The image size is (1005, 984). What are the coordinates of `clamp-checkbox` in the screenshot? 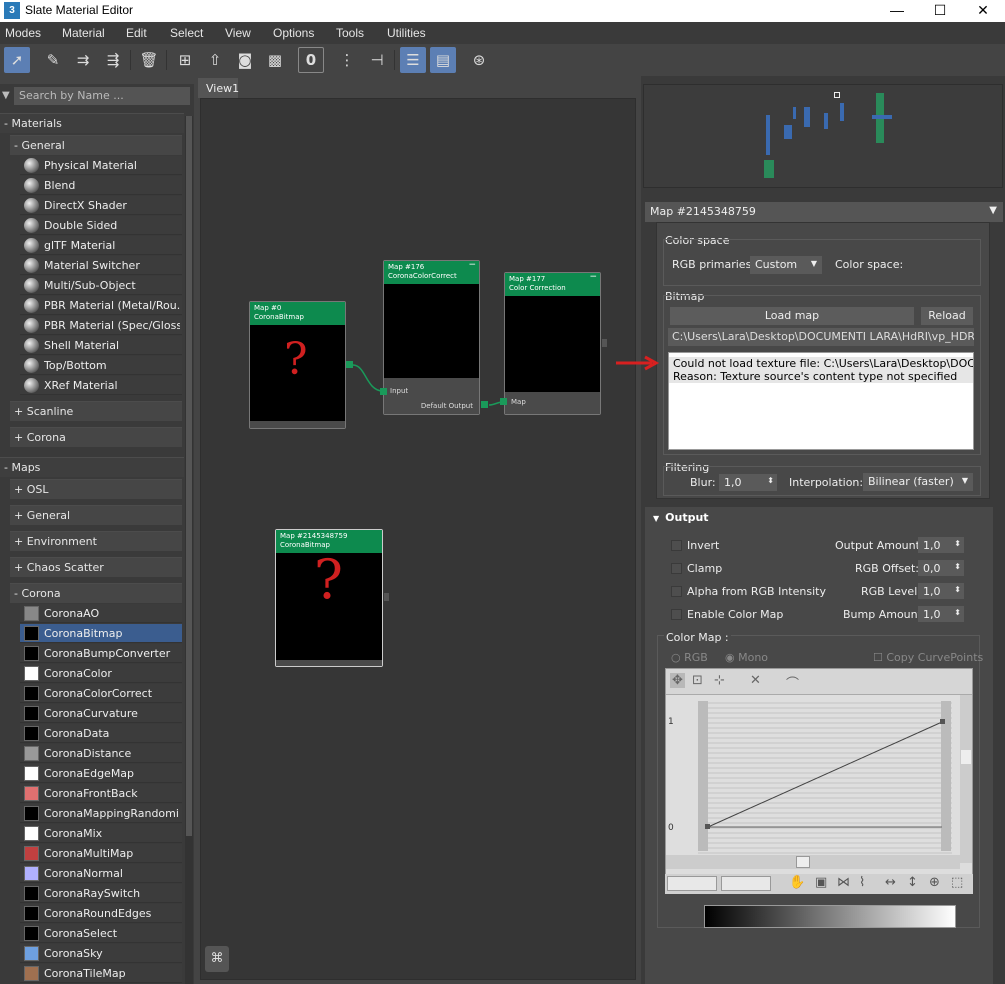 It's located at (676, 568).